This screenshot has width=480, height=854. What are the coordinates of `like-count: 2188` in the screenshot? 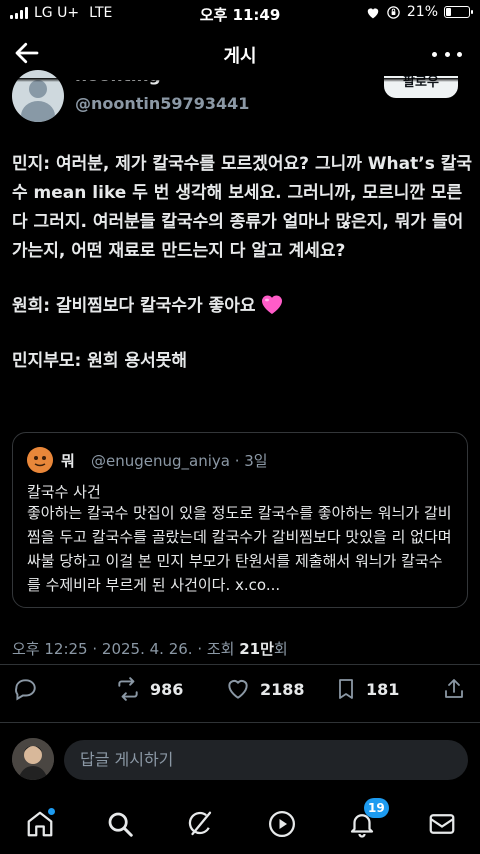 It's located at (282, 689).